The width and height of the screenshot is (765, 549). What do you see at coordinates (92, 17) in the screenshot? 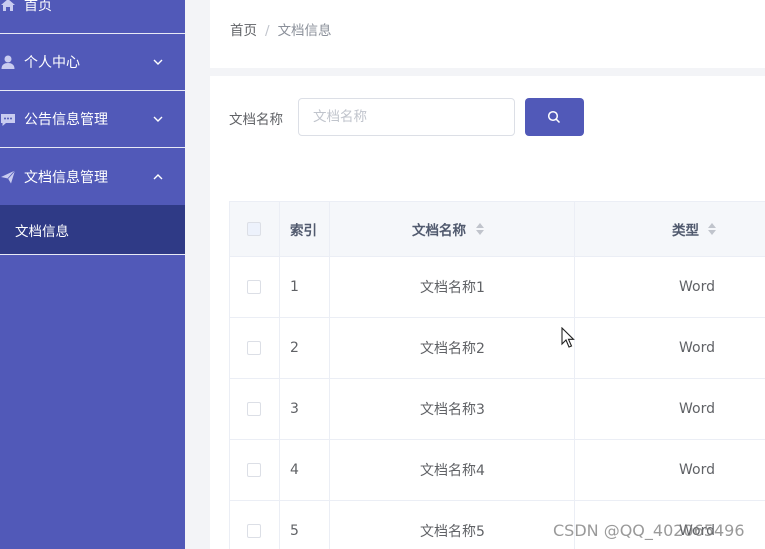
I see `sidebar-item-home: 首页` at bounding box center [92, 17].